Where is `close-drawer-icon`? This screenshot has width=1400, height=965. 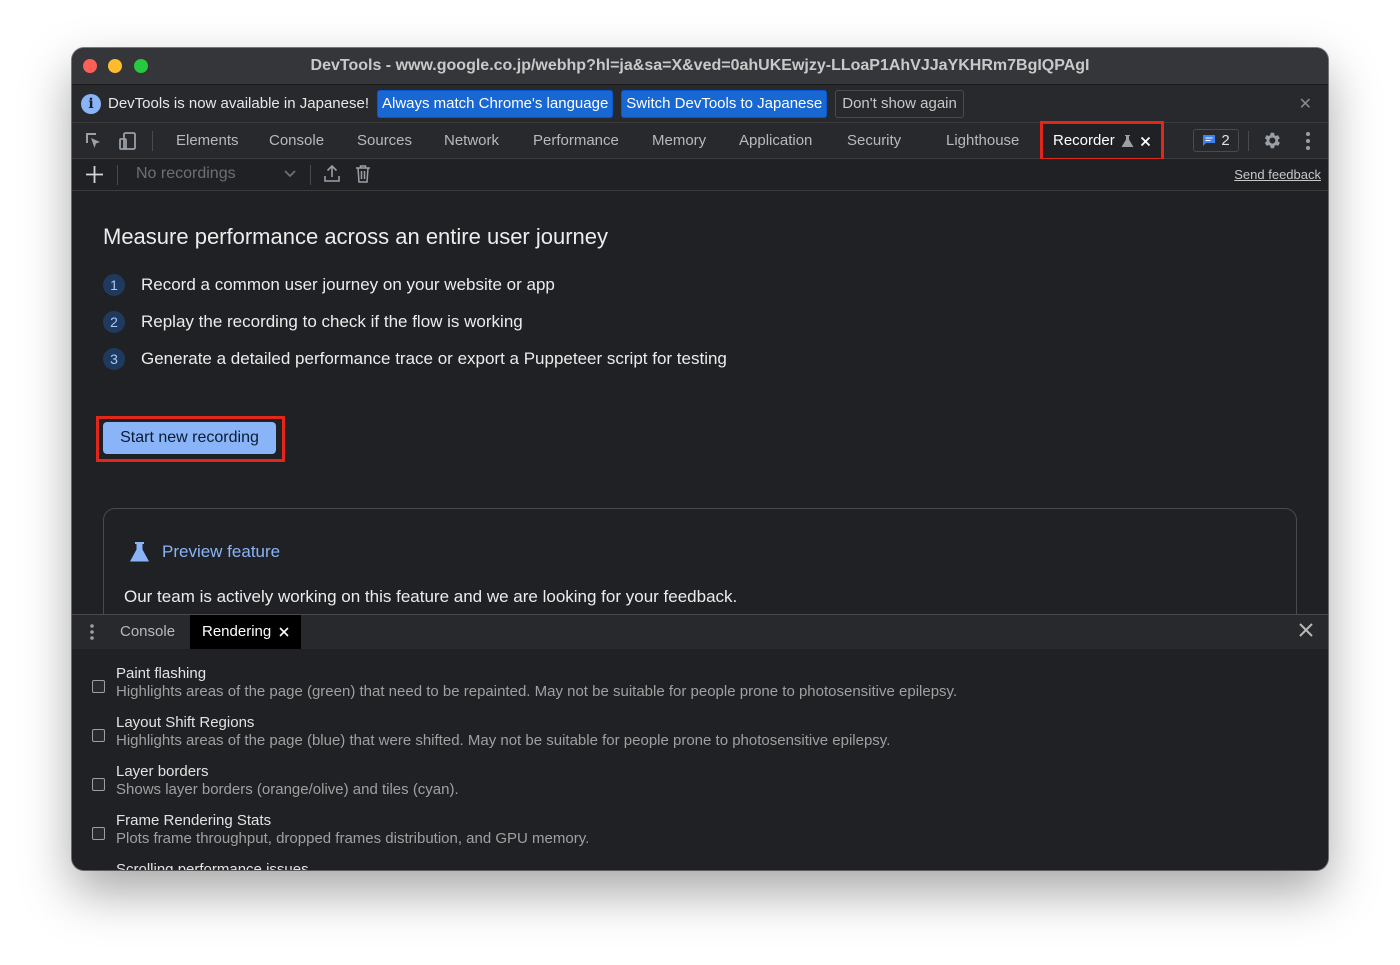 close-drawer-icon is located at coordinates (1306, 630).